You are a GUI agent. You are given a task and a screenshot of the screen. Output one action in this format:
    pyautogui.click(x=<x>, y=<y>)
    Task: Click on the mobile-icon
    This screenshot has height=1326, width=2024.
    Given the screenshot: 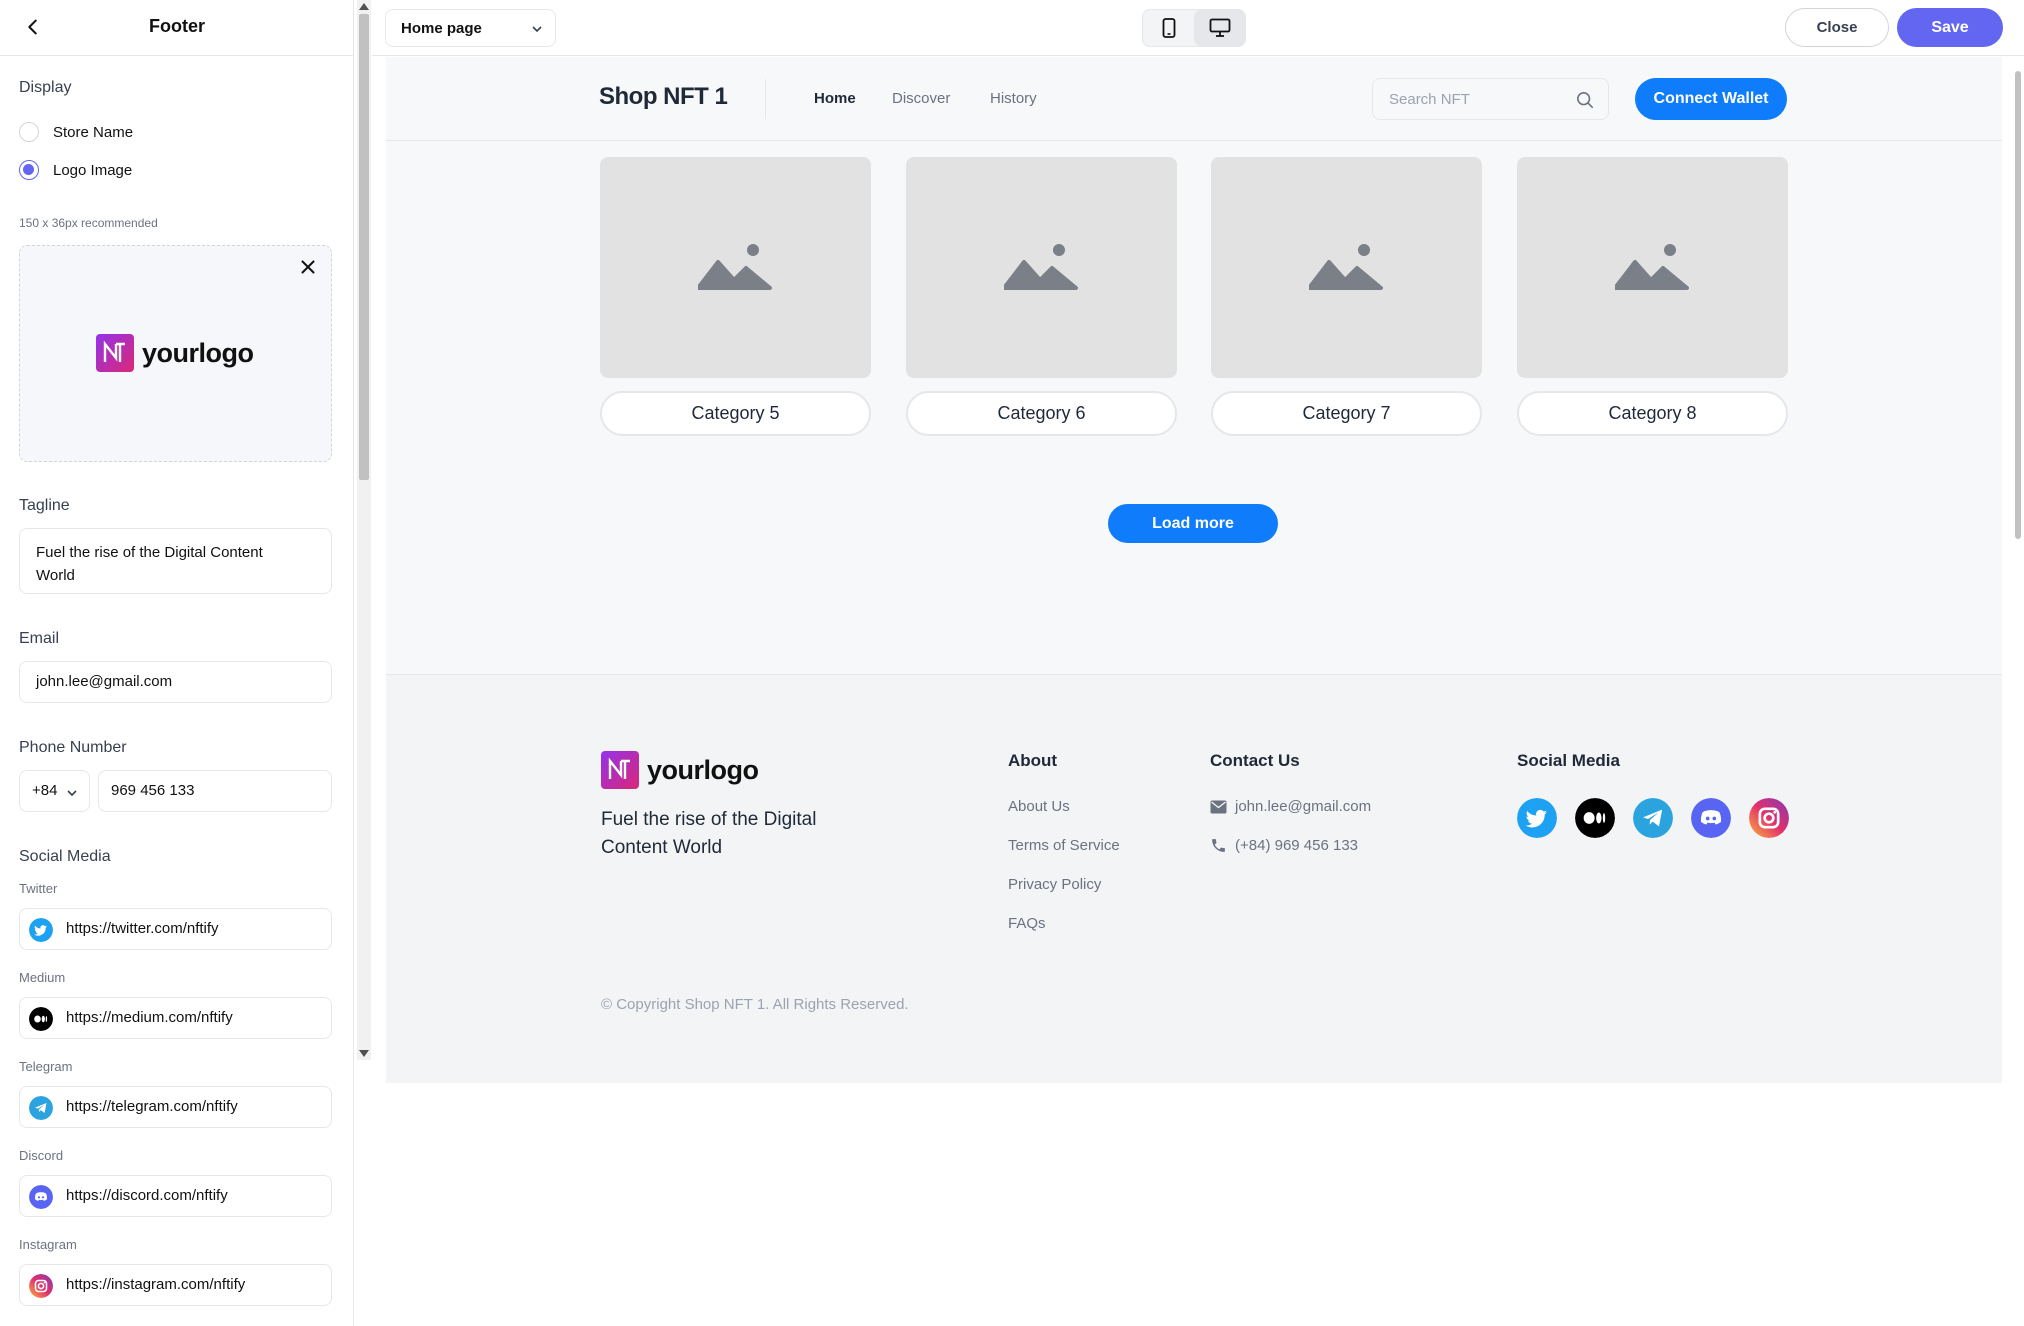 What is the action you would take?
    pyautogui.click(x=1169, y=28)
    